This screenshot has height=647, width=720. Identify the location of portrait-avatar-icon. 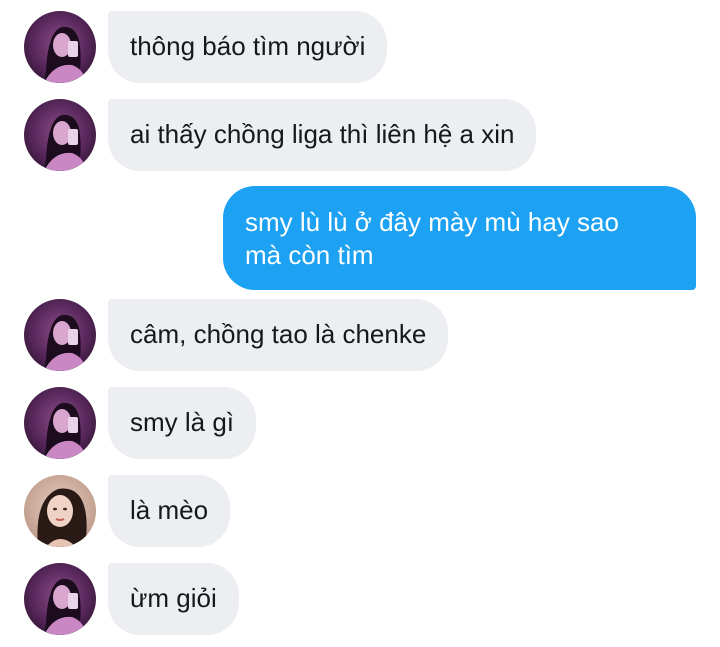
(60, 511).